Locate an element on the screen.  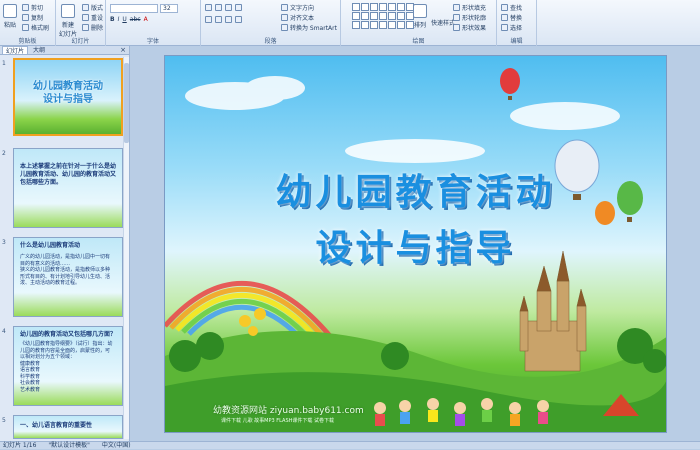
title-line-2: 设计与指导 is located at coordinates (415, 248).